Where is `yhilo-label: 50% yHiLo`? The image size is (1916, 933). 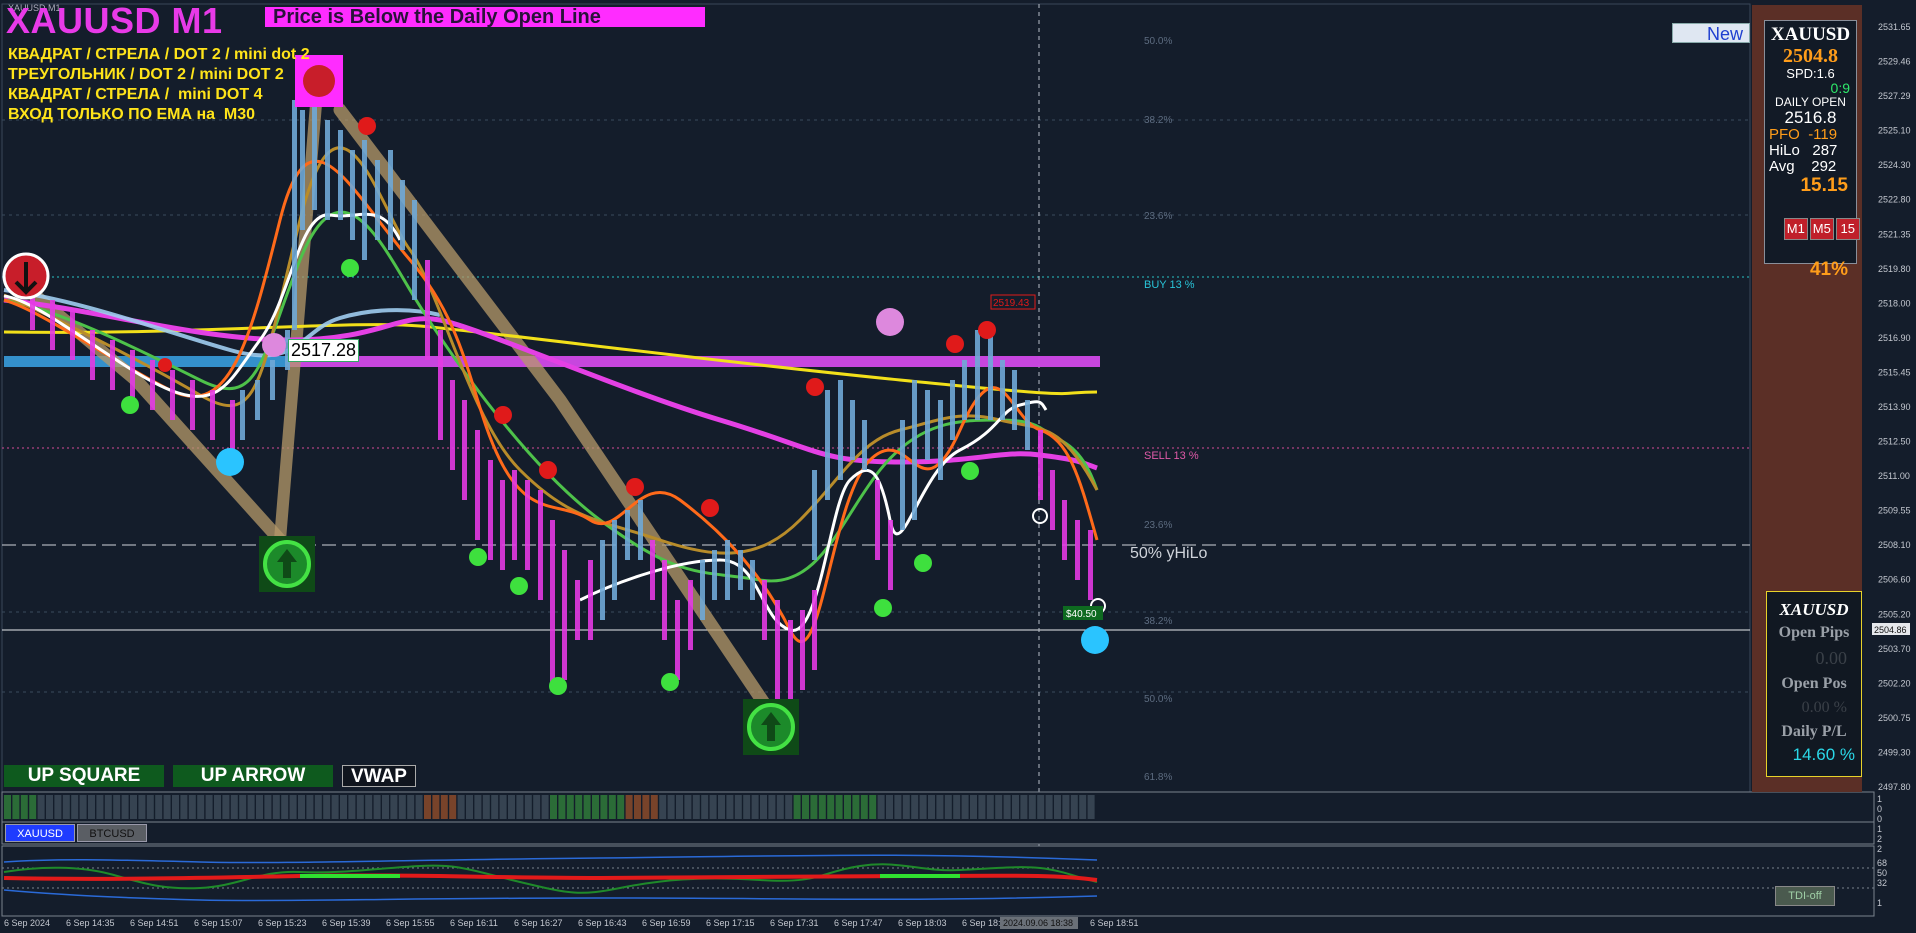 yhilo-label: 50% yHiLo is located at coordinates (1168, 553).